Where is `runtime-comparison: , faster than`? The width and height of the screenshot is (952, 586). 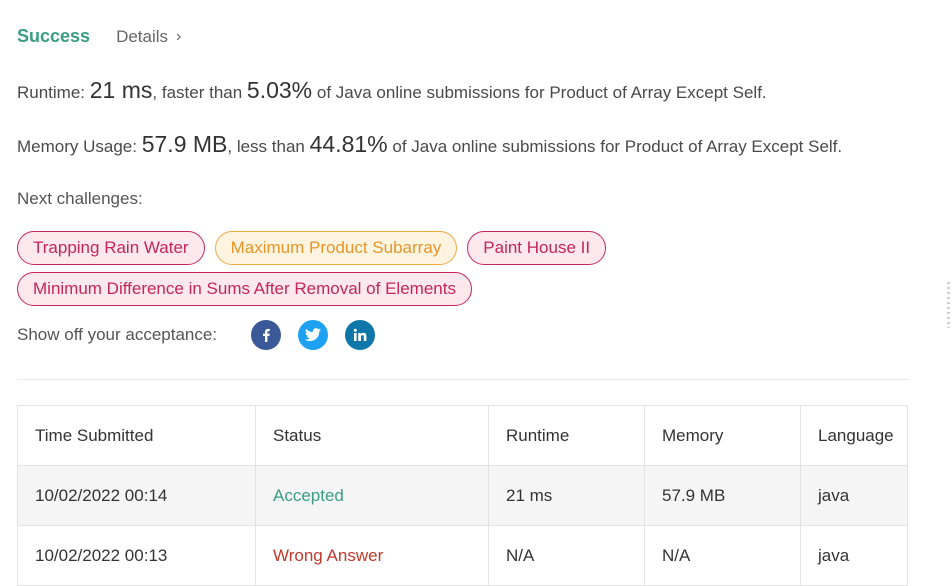 runtime-comparison: , faster than is located at coordinates (197, 92).